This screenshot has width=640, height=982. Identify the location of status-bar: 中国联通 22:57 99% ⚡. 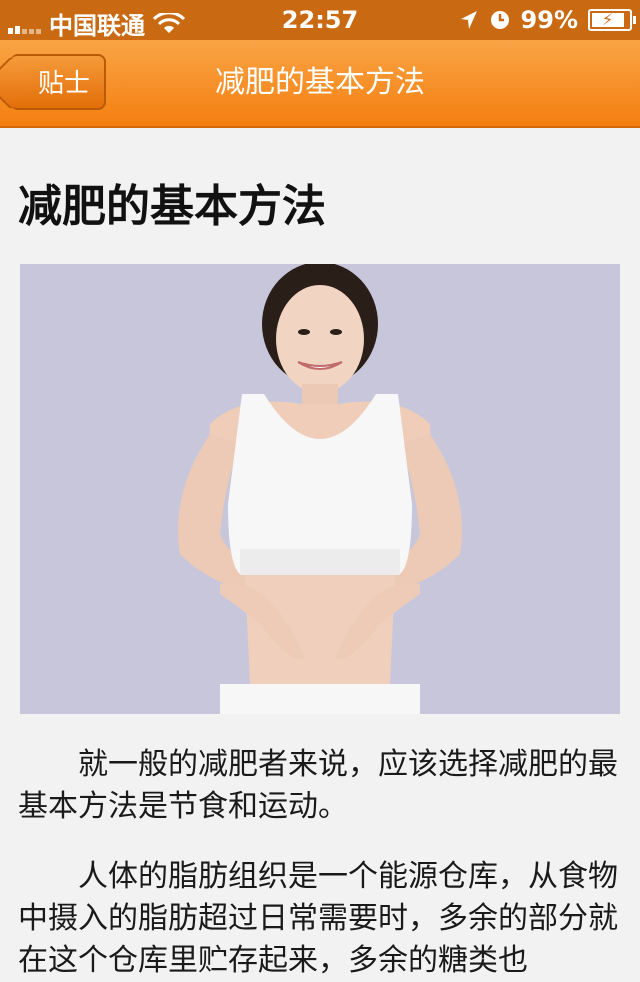
(320, 20).